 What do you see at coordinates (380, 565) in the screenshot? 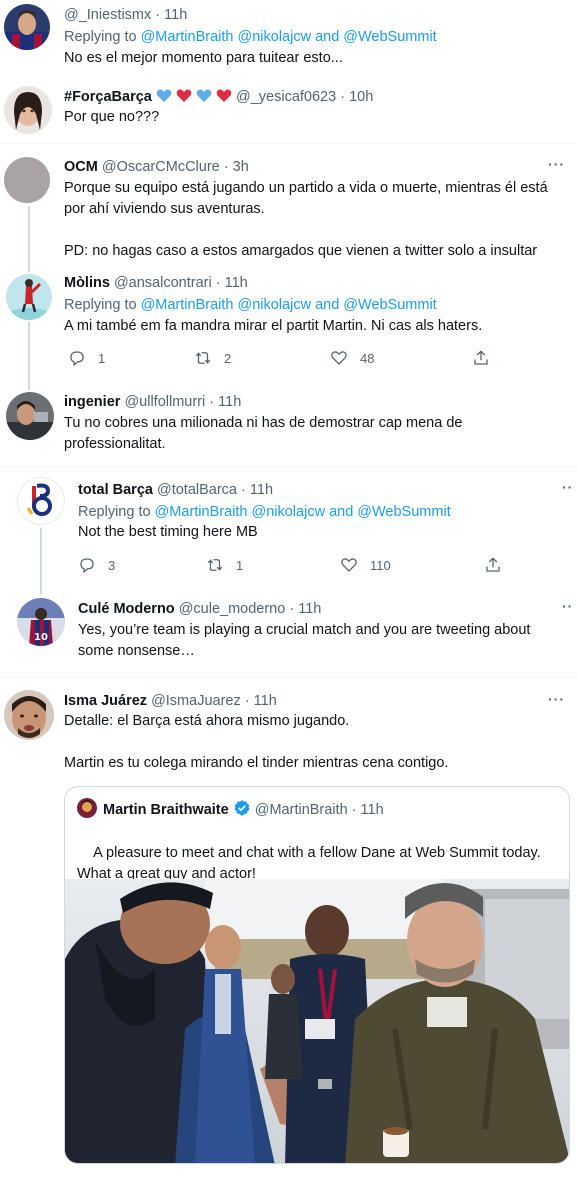
I see `like-count: 110` at bounding box center [380, 565].